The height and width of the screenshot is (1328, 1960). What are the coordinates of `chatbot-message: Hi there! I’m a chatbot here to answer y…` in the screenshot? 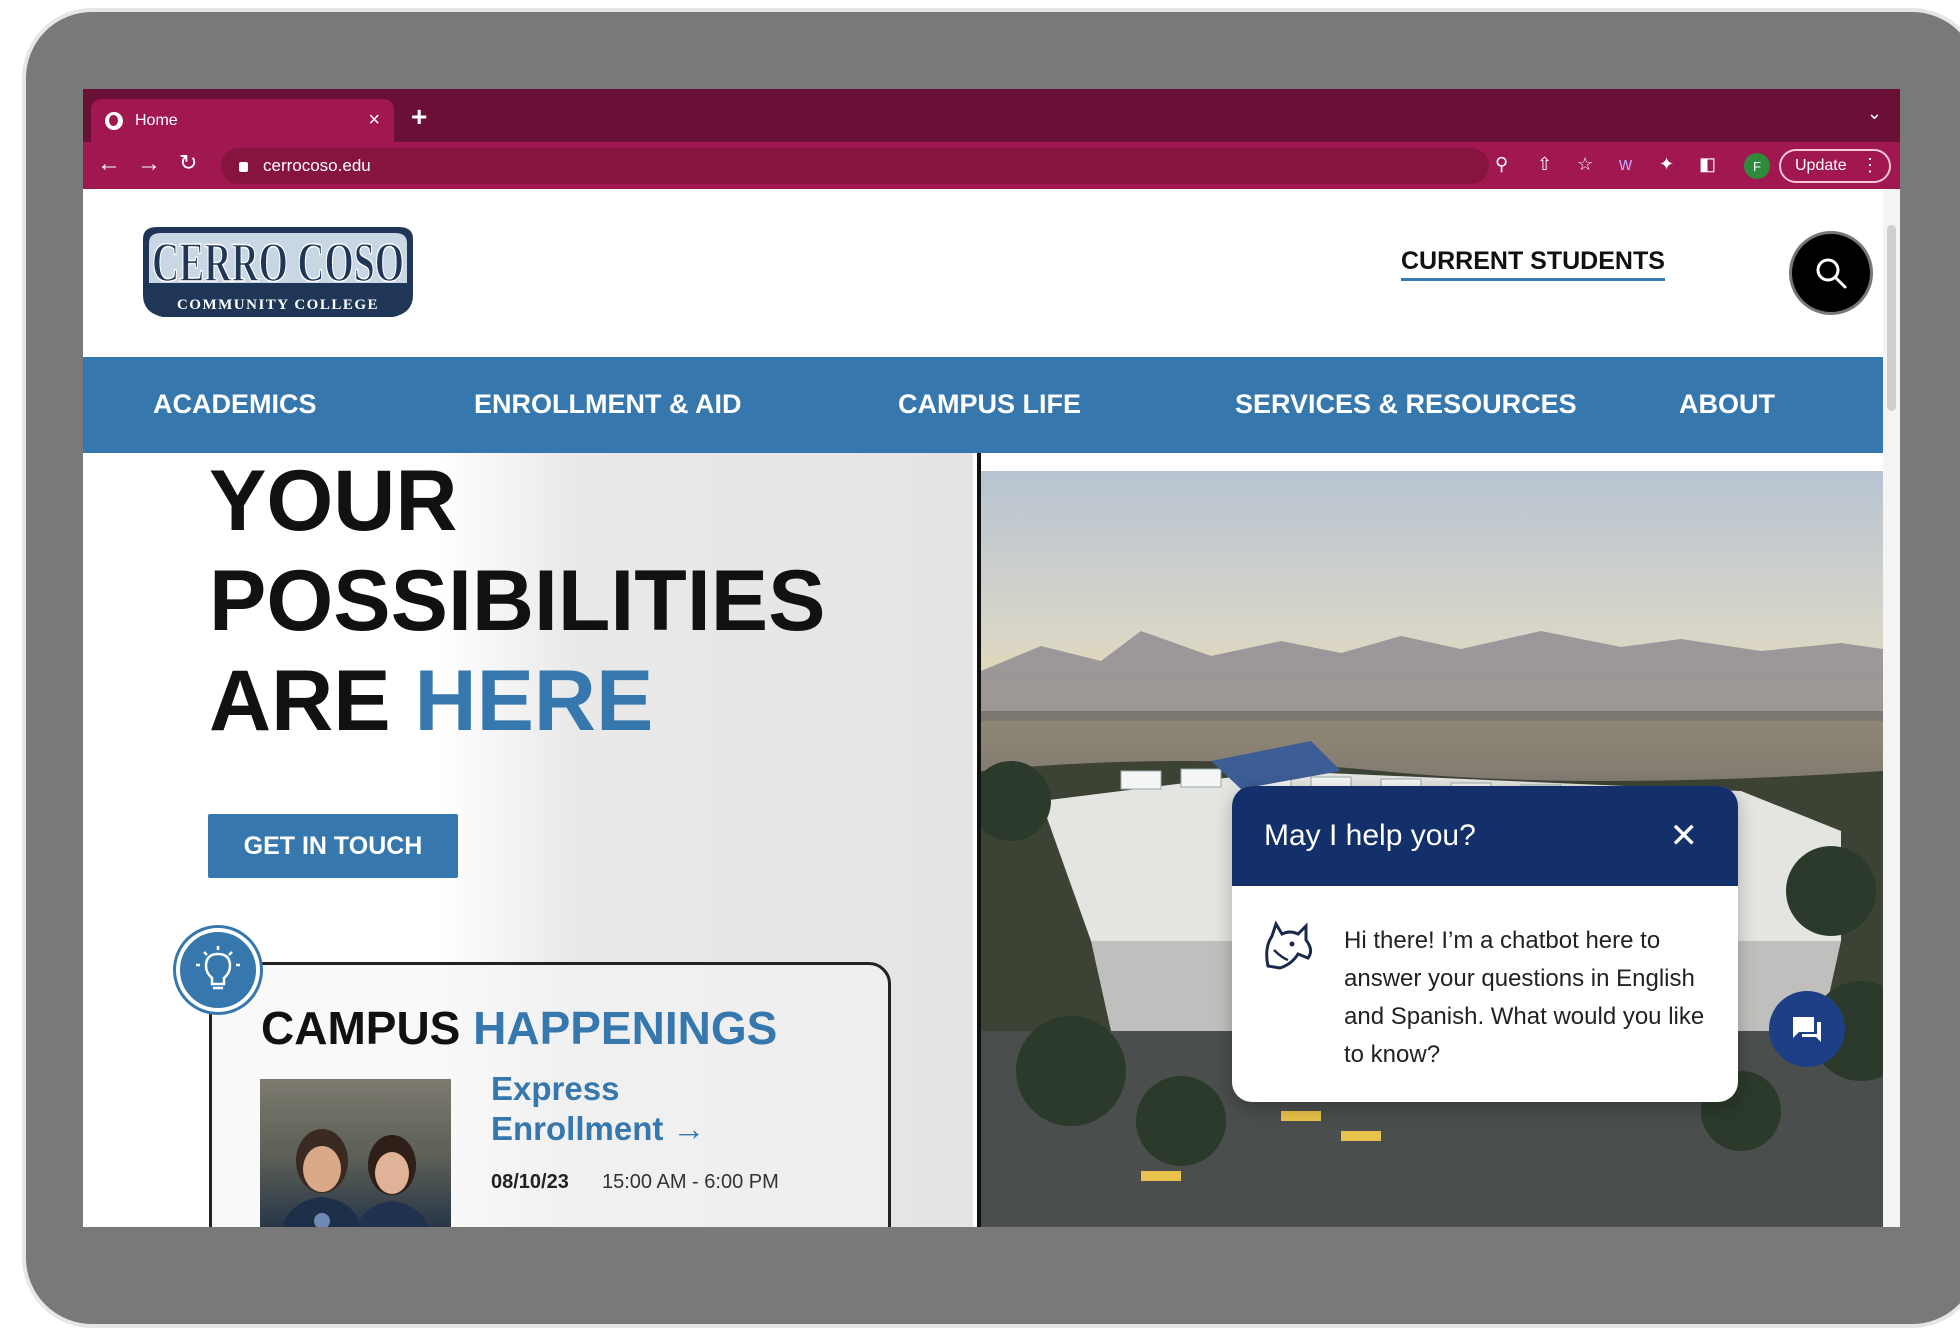 It's located at (1524, 997).